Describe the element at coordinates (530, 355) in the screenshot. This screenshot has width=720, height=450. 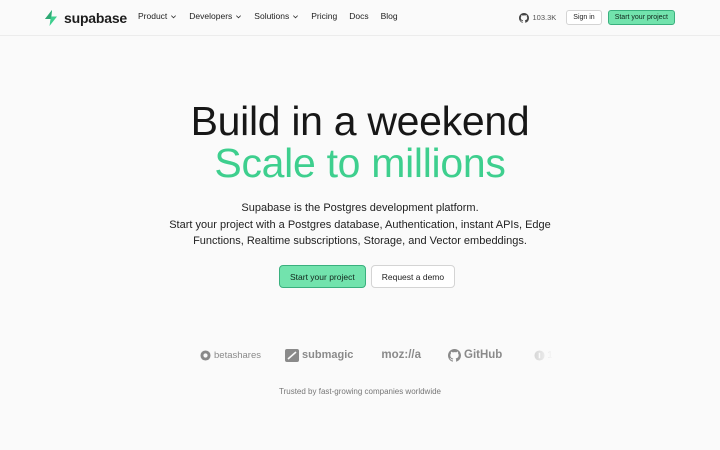
I see `logo-strip-fade` at that location.